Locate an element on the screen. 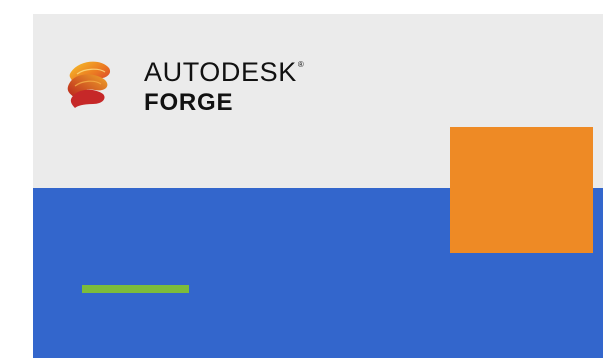 This screenshot has width=603, height=358. brand-product-name: FORGE is located at coordinates (189, 102).